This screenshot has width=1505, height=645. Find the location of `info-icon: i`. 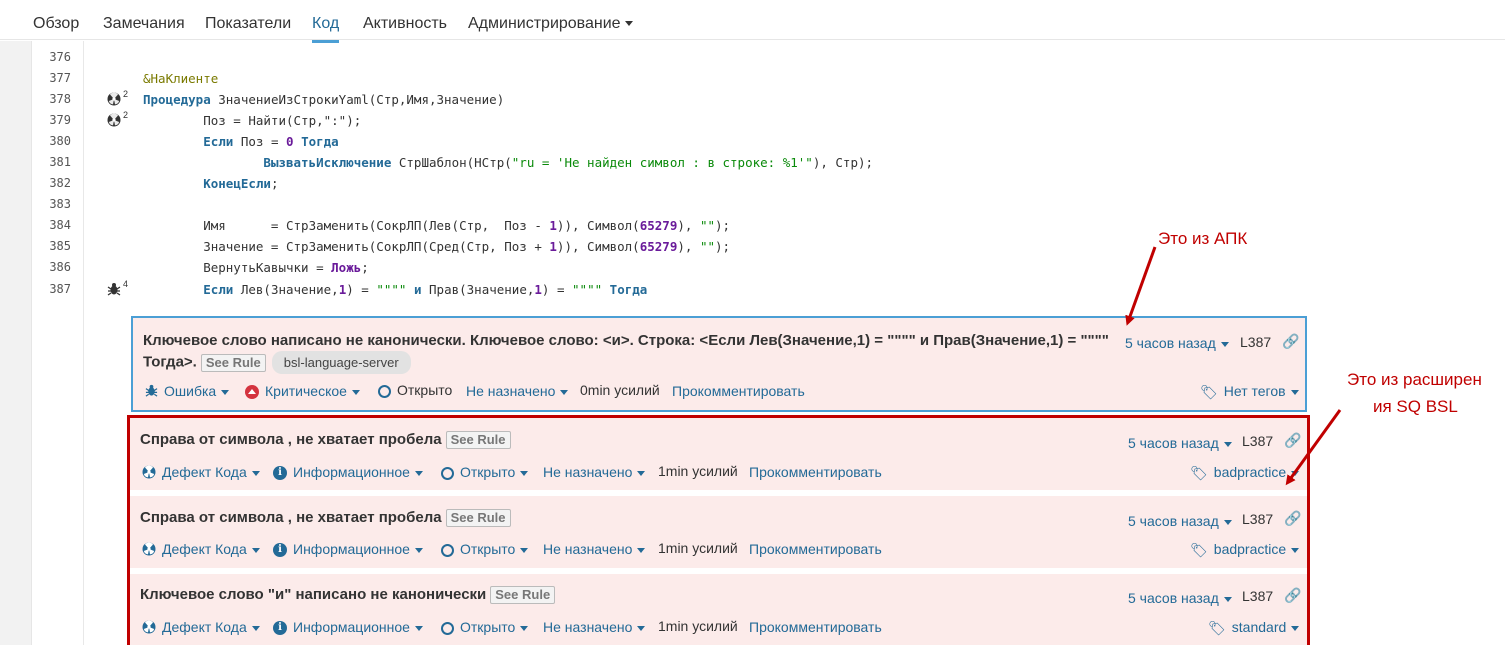

info-icon: i is located at coordinates (280, 550).